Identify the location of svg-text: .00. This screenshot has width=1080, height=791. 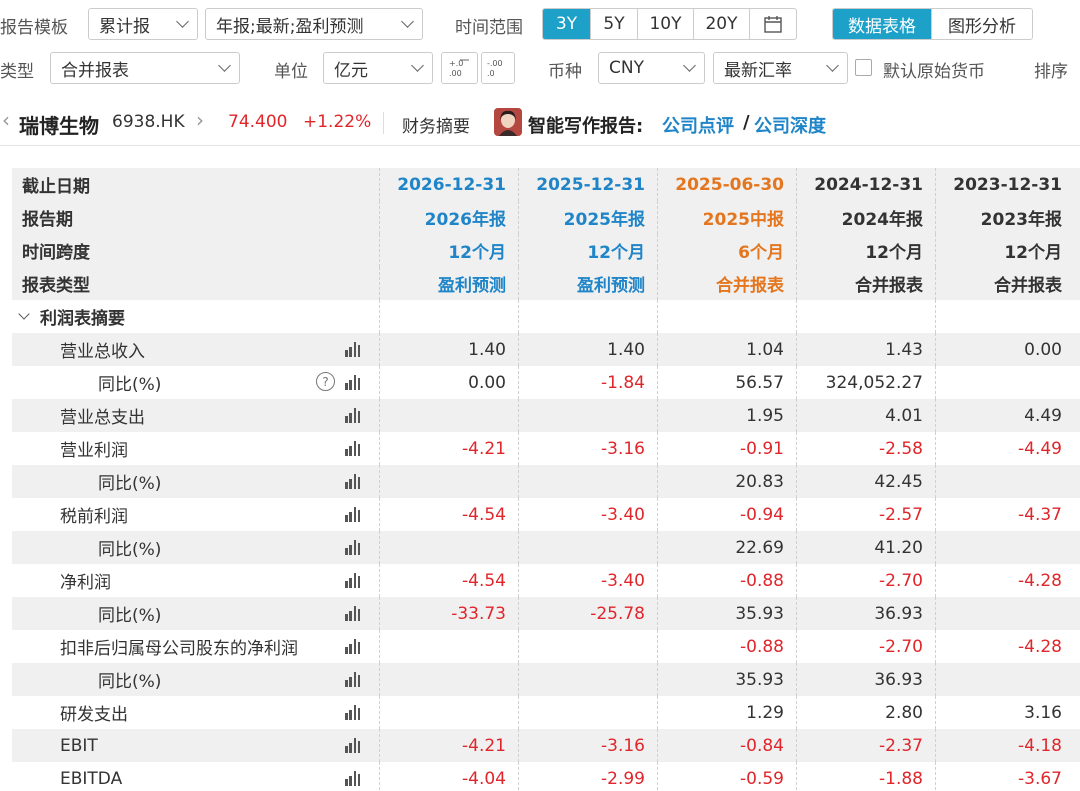
(455, 73).